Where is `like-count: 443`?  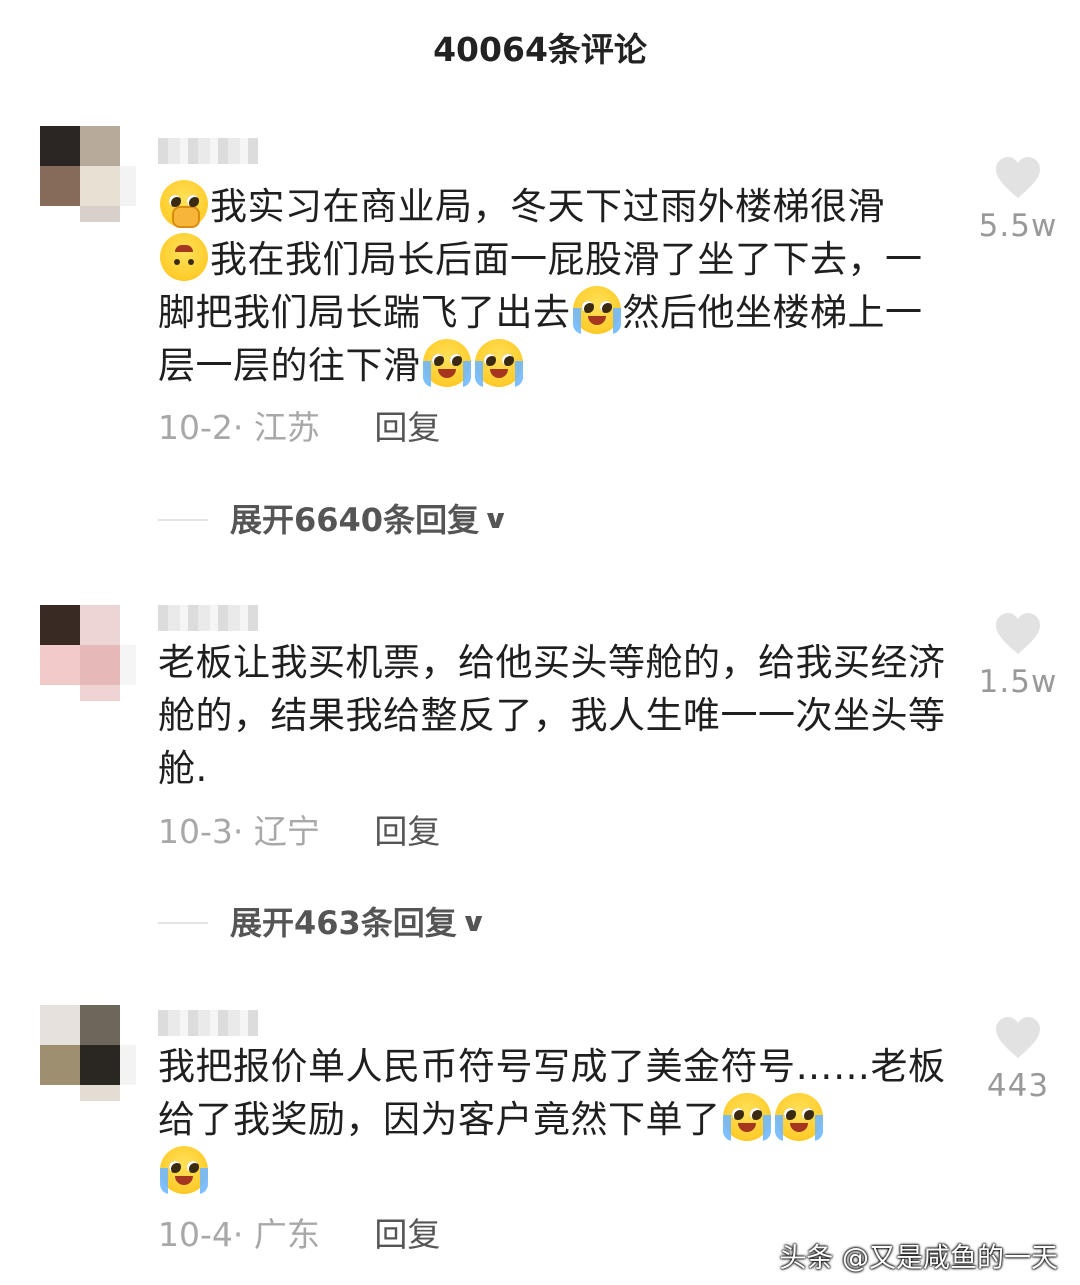 like-count: 443 is located at coordinates (1018, 1086).